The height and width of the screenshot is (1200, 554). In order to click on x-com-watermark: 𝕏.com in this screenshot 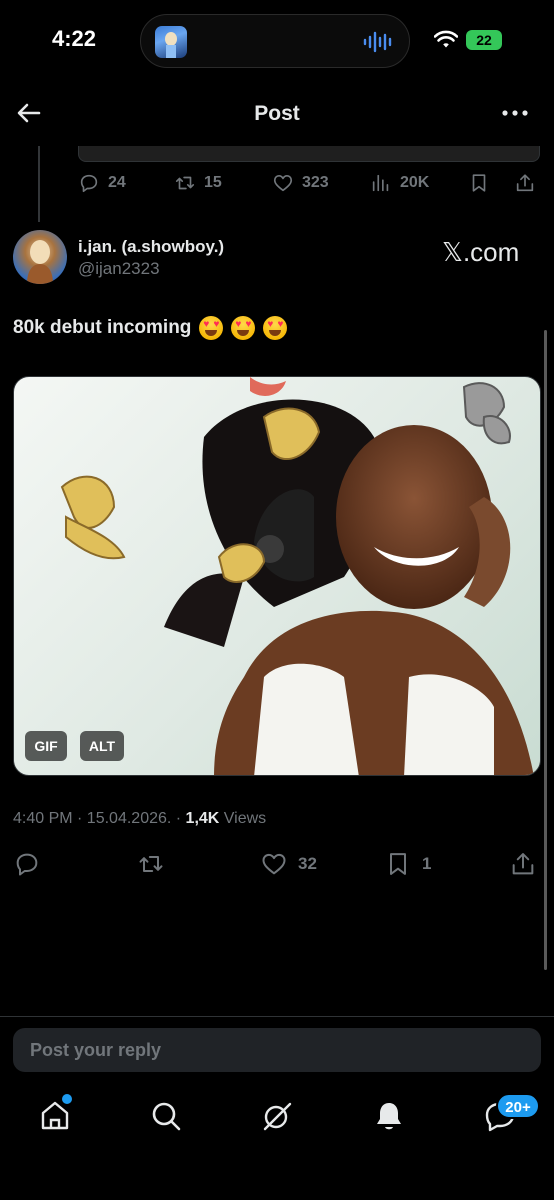, I will do `click(481, 252)`.